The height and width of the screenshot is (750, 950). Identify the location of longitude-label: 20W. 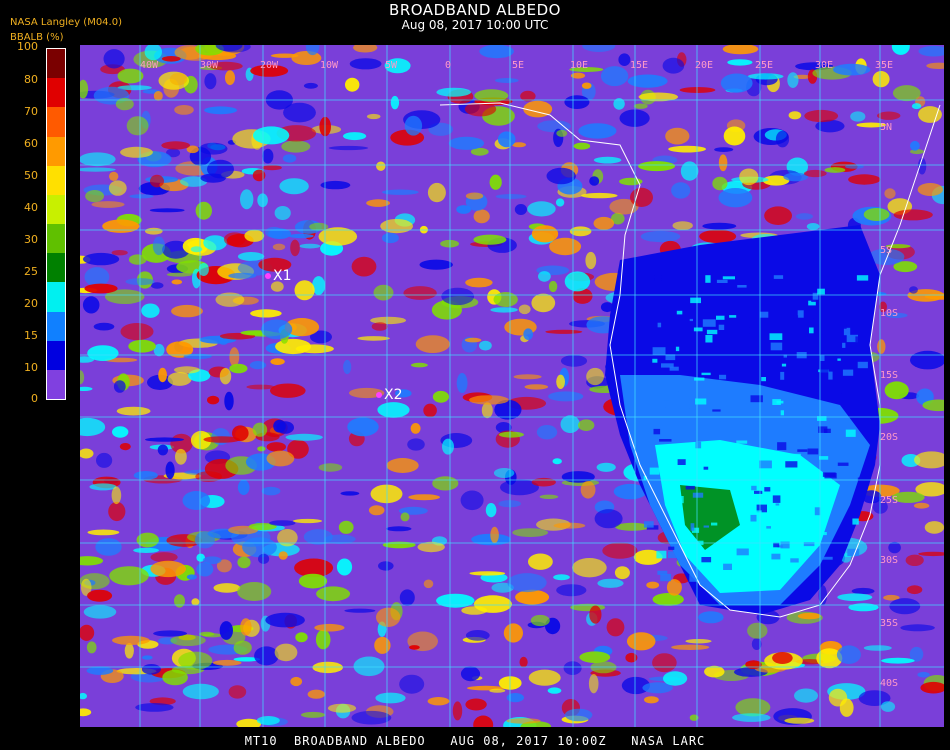
(269, 65).